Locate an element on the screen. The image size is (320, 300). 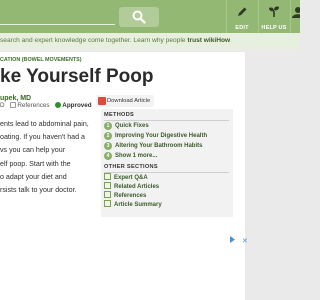
intro-line: rsists talk to your doctor. is located at coordinates (38, 190).